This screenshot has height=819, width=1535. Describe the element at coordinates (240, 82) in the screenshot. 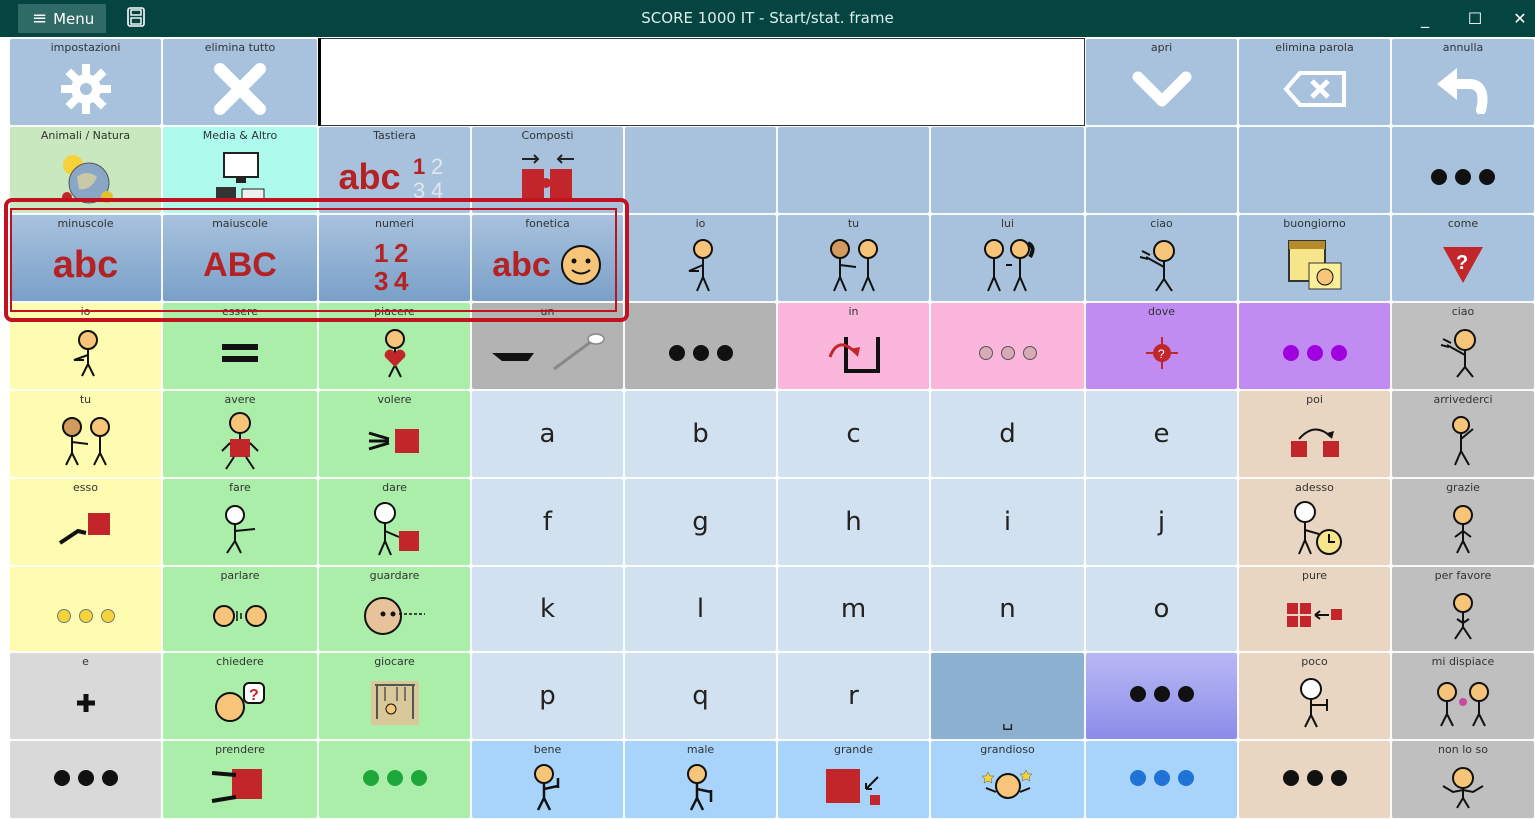

I see `clear-all-button: elimina tutto` at that location.